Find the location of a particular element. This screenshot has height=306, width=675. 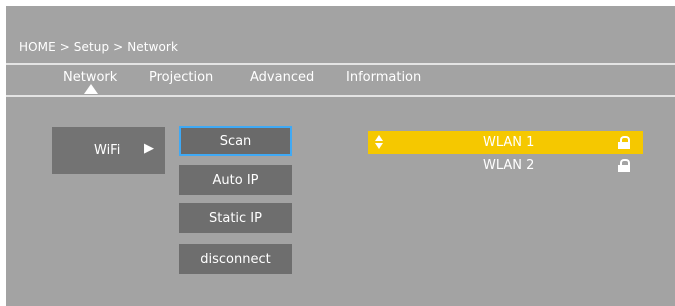

wlan-list: WLAN 1 WLAN 2 is located at coordinates (505, 154).